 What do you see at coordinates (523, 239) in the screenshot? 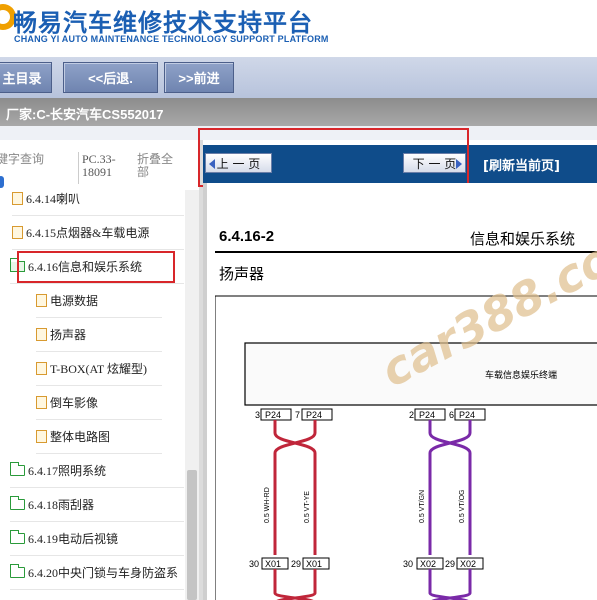
I see `section-title: 信息和娱乐系统` at bounding box center [523, 239].